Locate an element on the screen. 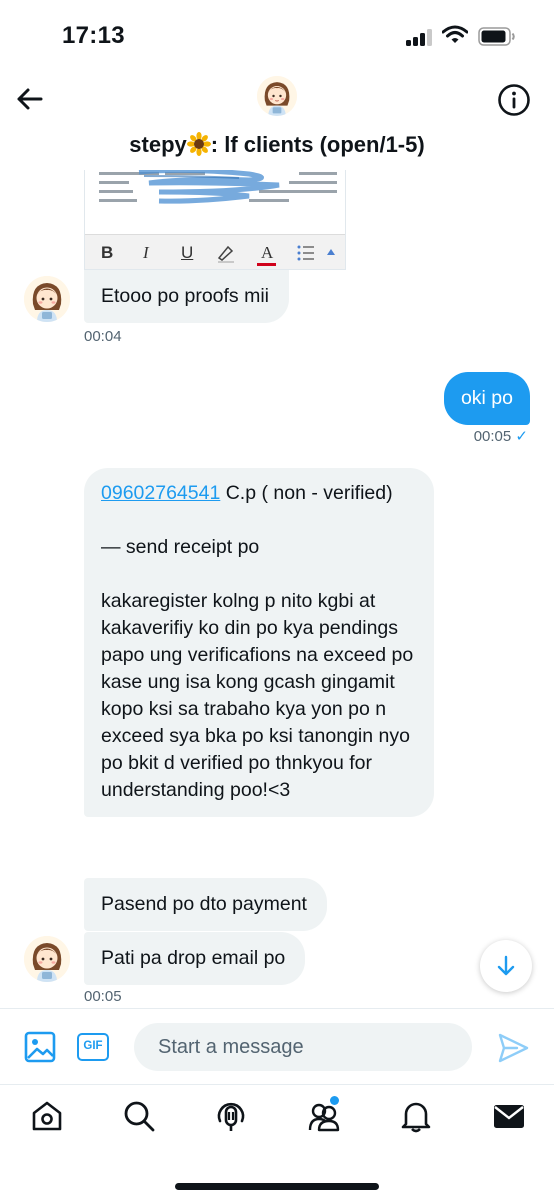 This screenshot has height=1200, width=554. bottom-tab-bar is located at coordinates (277, 1142).